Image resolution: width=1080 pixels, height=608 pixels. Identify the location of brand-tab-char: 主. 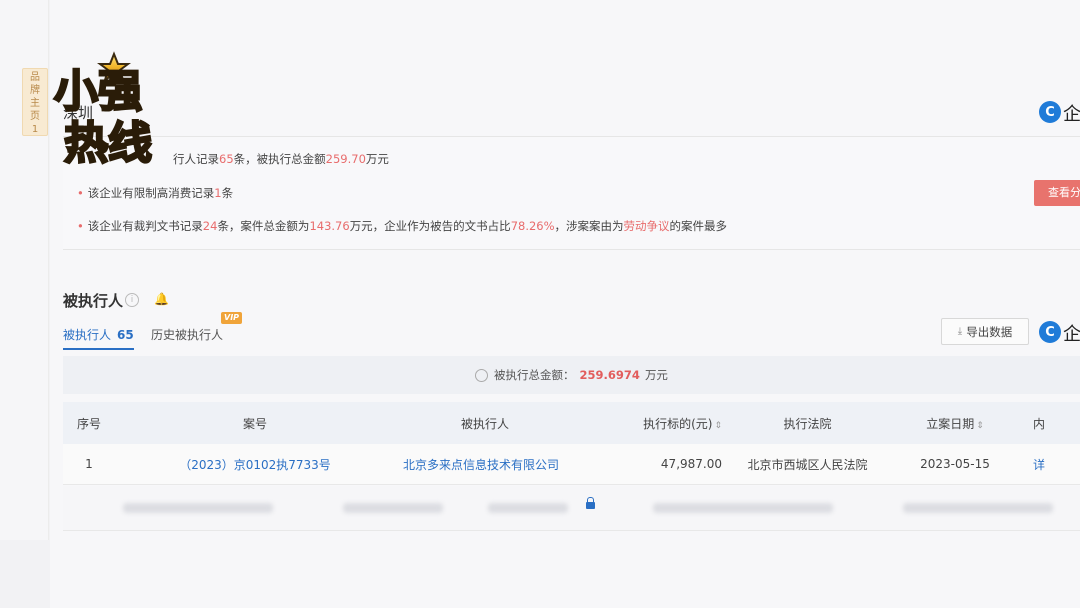
(35, 103).